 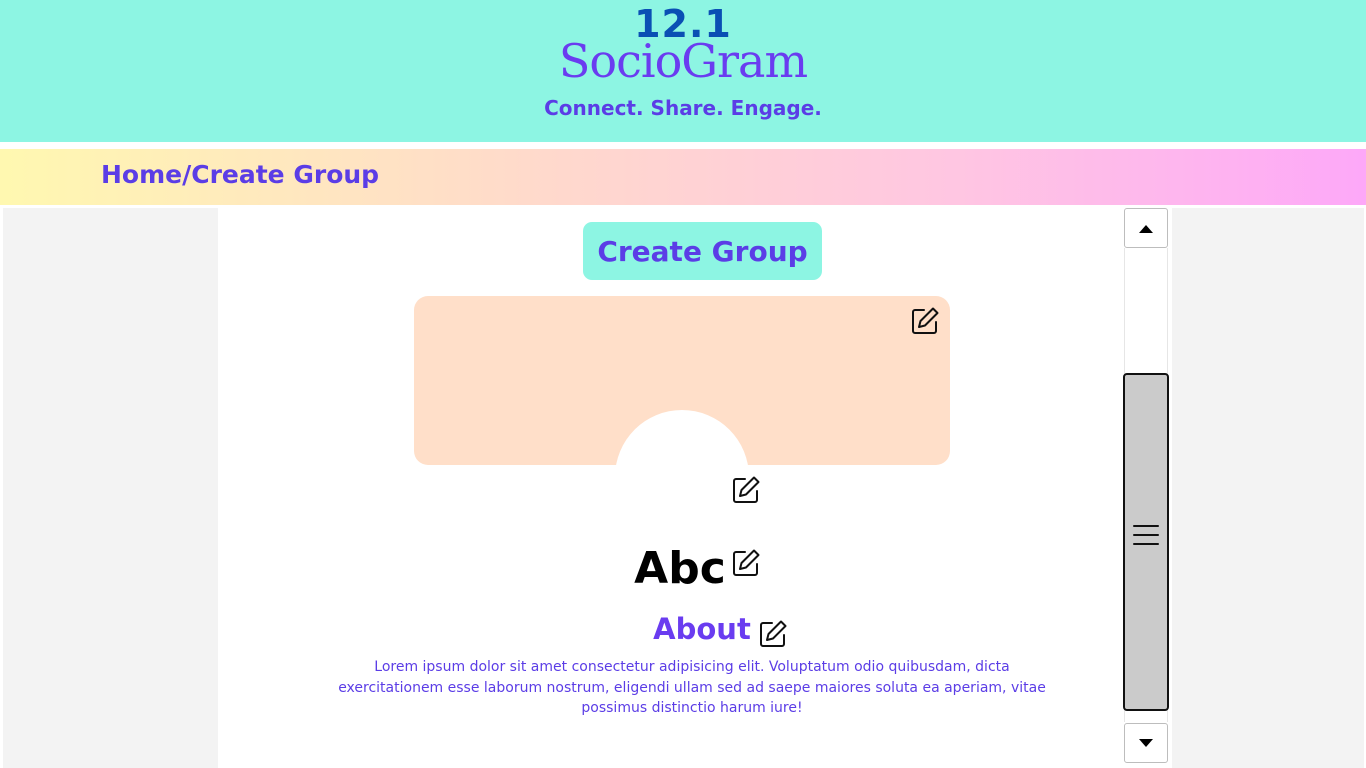 I want to click on about-heading: About, so click(x=702, y=629).